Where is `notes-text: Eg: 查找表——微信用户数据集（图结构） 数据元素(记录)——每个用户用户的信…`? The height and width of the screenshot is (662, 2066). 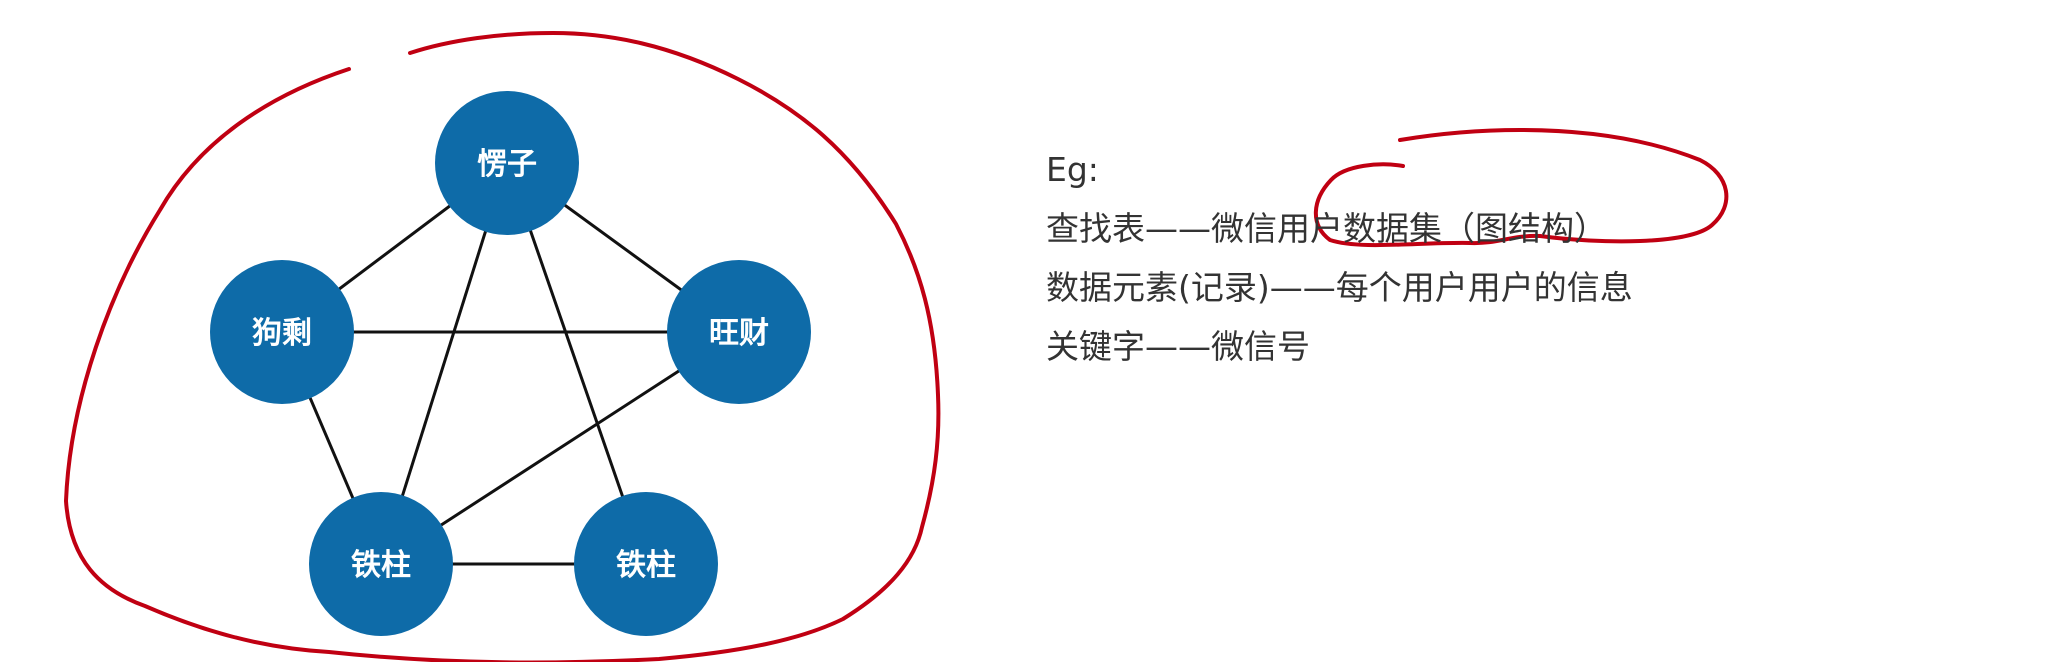
notes-text: Eg: 查找表——微信用户数据集（图结构） 数据元素(记录)——每个用户用户的信… is located at coordinates (1339, 258).